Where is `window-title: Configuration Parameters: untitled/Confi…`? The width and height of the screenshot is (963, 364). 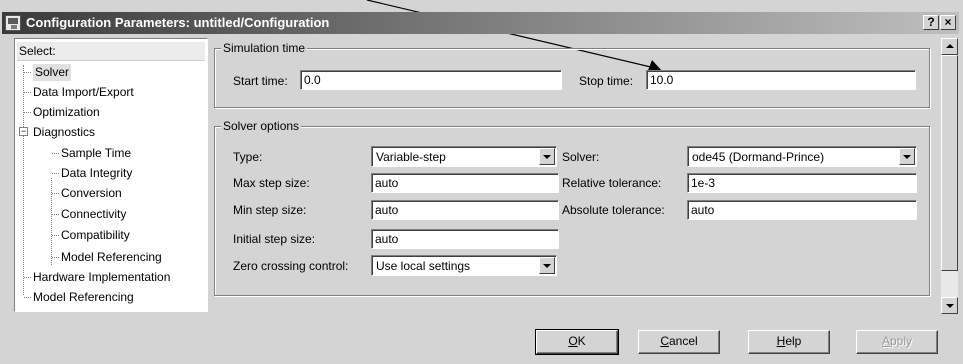
window-title: Configuration Parameters: untitled/Confi… is located at coordinates (178, 22).